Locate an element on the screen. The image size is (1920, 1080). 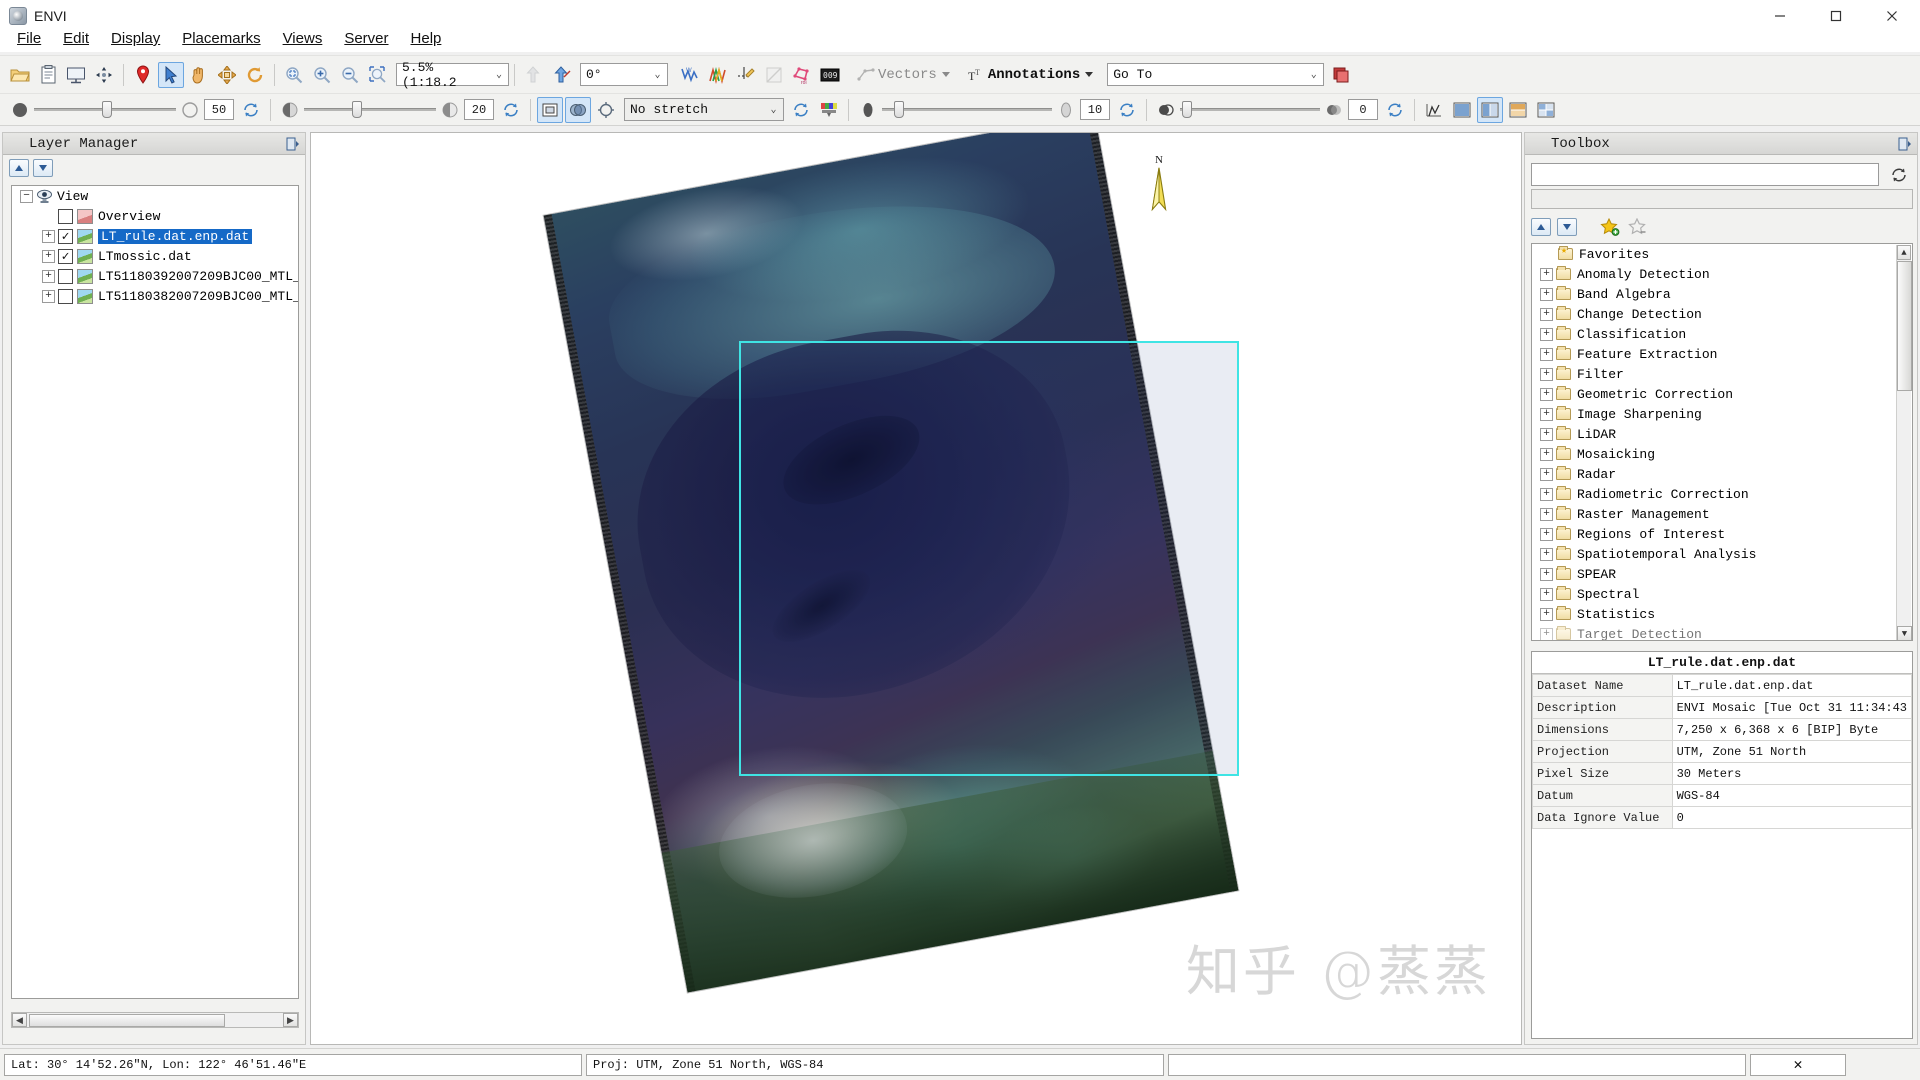
toolbox-item-regions-of-interest: + Regions of Interest is located at coordinates (1722, 534).